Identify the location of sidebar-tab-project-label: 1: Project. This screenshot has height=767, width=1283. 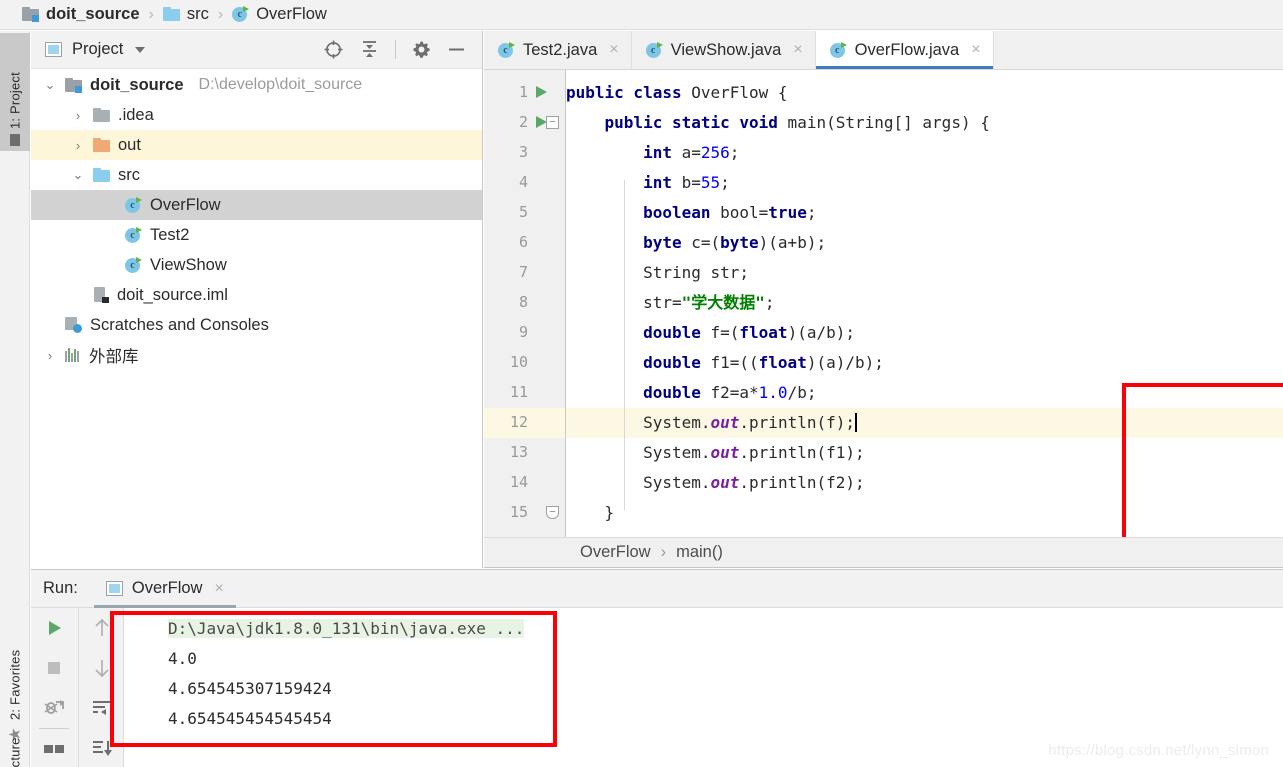
(15, 100).